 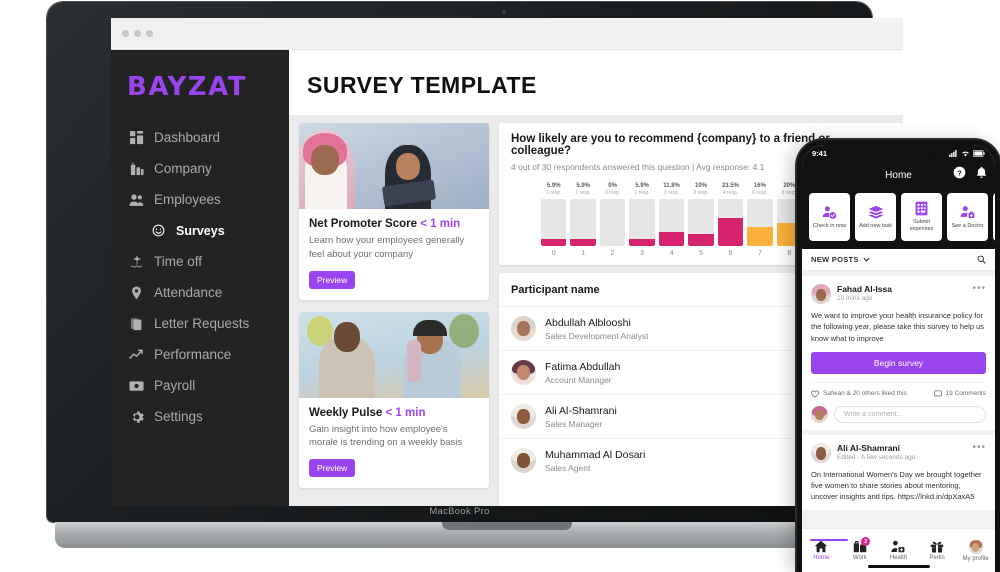 I want to click on bar-percent-label: 0%, so click(x=612, y=186).